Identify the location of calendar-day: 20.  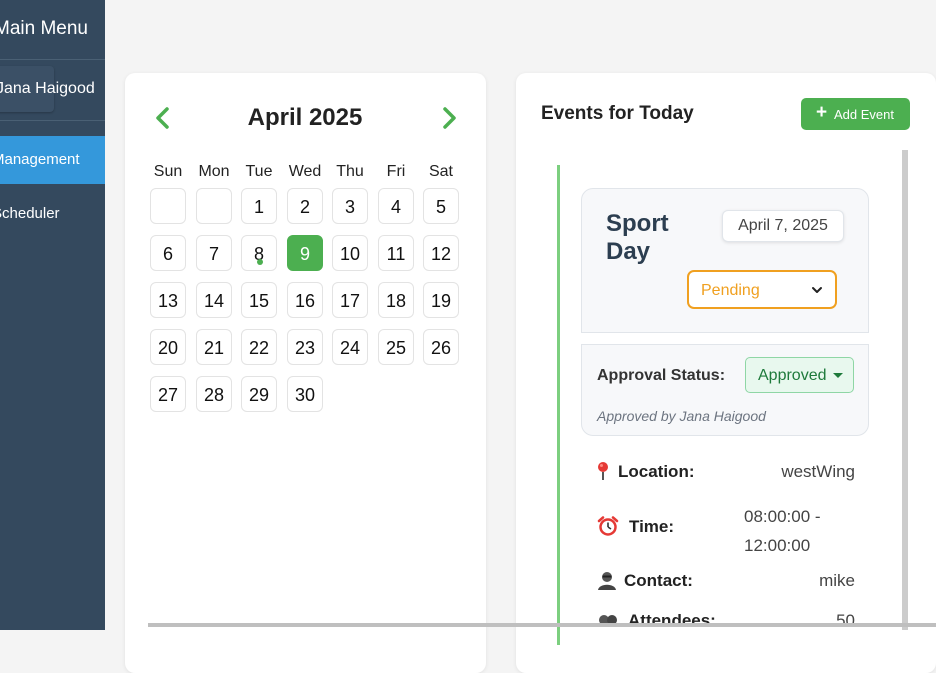
(168, 347).